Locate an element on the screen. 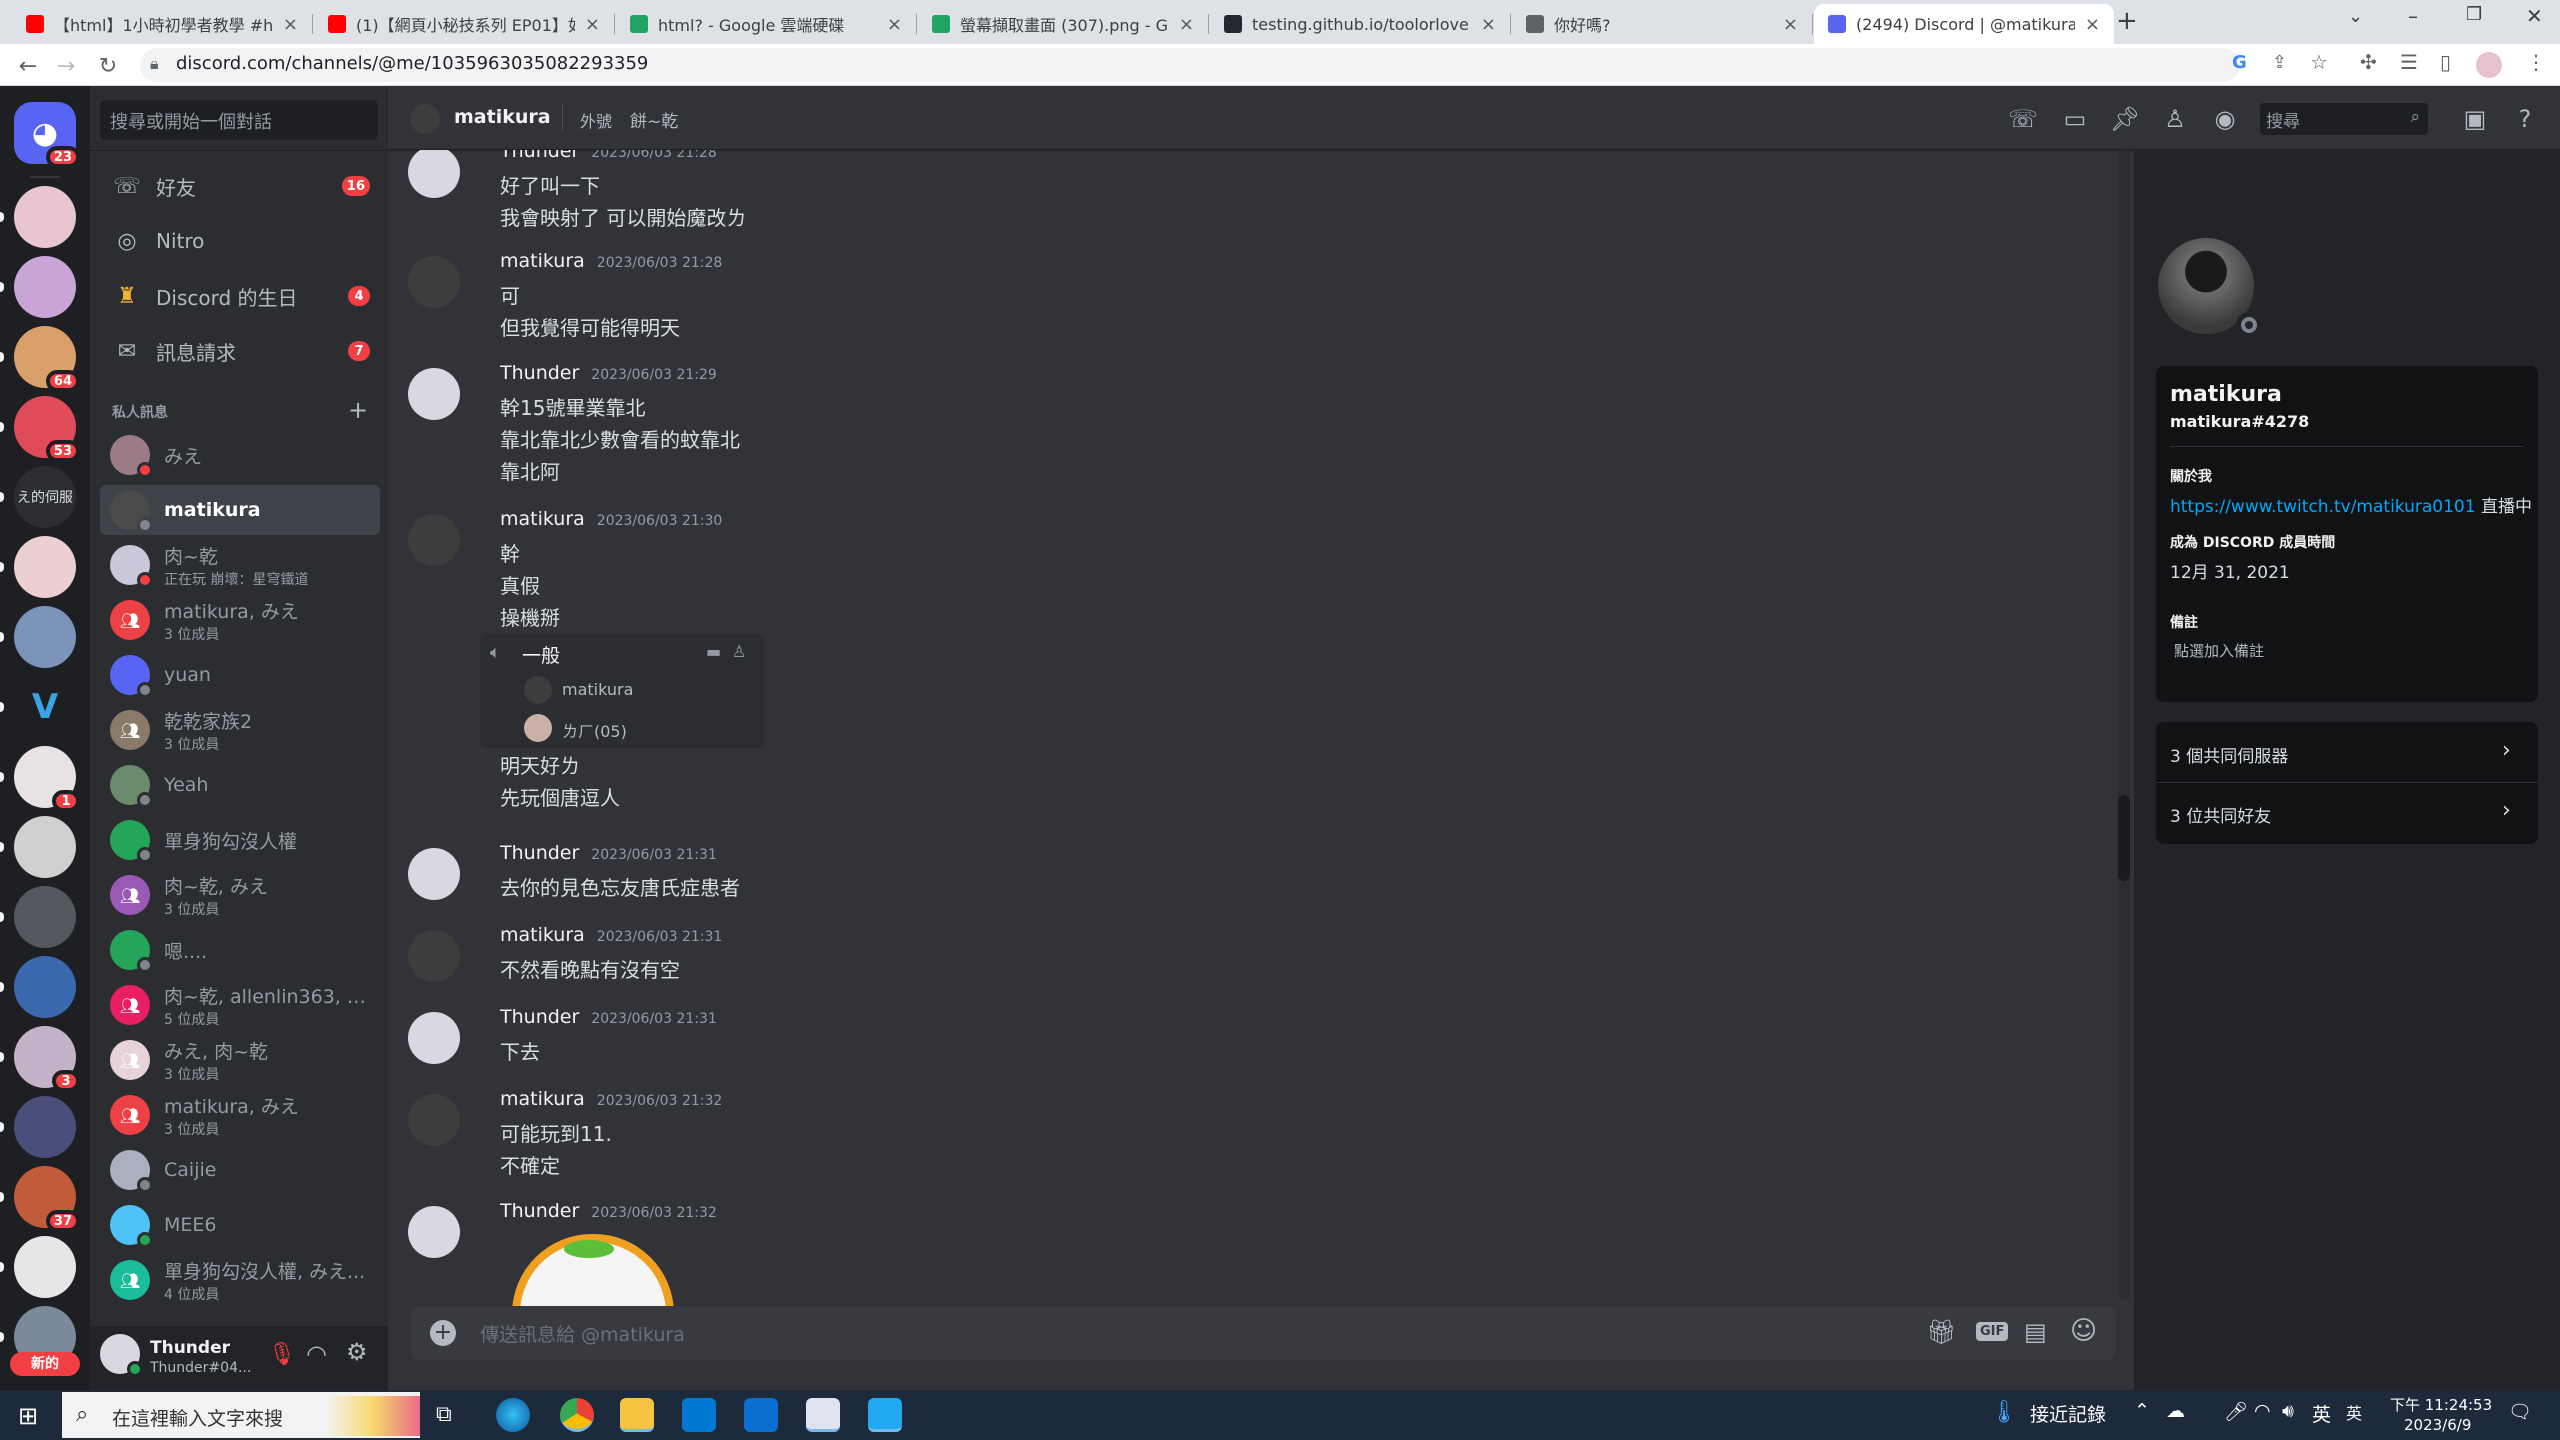 Image resolution: width=2560 pixels, height=1440 pixels. mute-mic-icon: 🎙︎ is located at coordinates (282, 1354).